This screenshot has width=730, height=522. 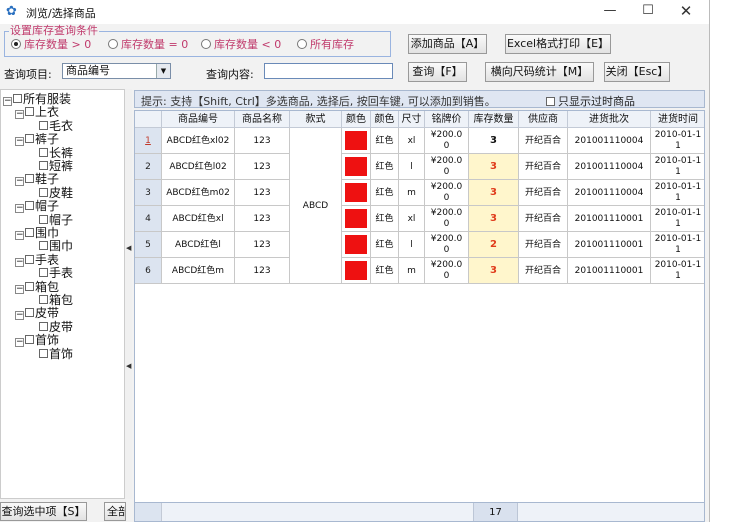 I want to click on close-button: 关闭【Esc】, so click(x=637, y=72).